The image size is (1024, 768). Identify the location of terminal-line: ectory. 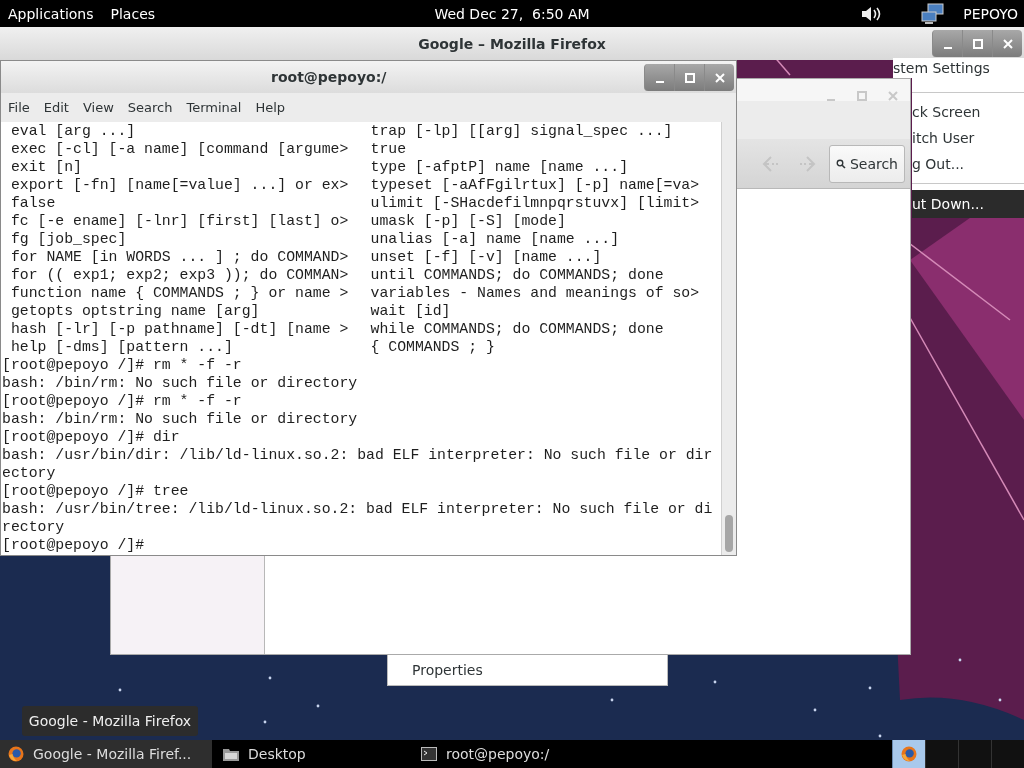
(29, 473).